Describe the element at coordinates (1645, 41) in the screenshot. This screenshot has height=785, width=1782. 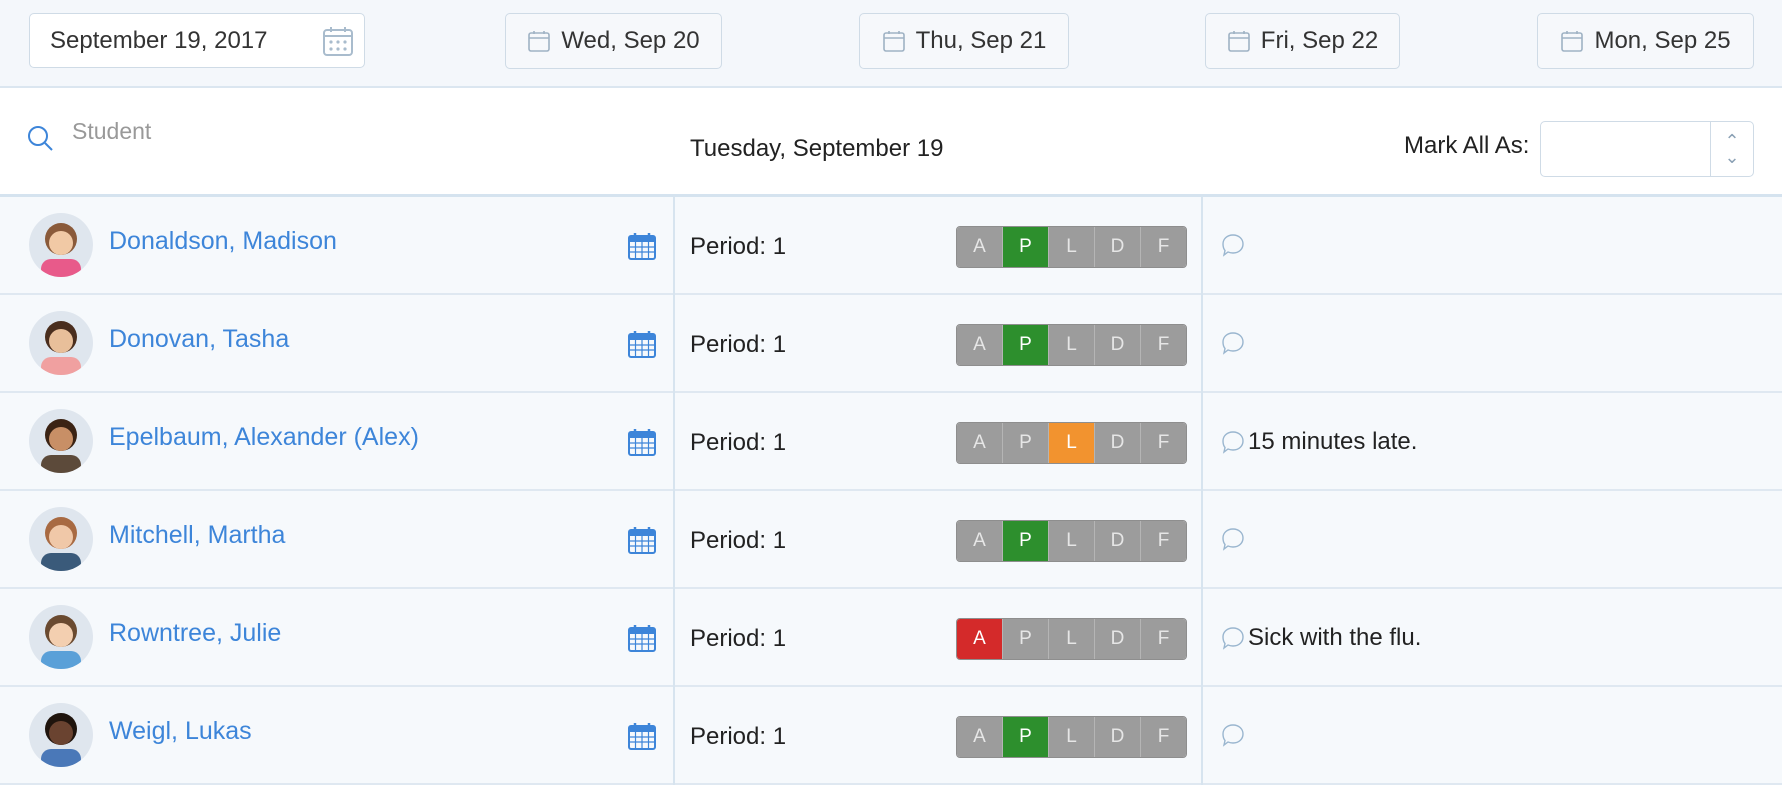
I see `day-button-mon-sep-25: Mon, Sep 25` at that location.